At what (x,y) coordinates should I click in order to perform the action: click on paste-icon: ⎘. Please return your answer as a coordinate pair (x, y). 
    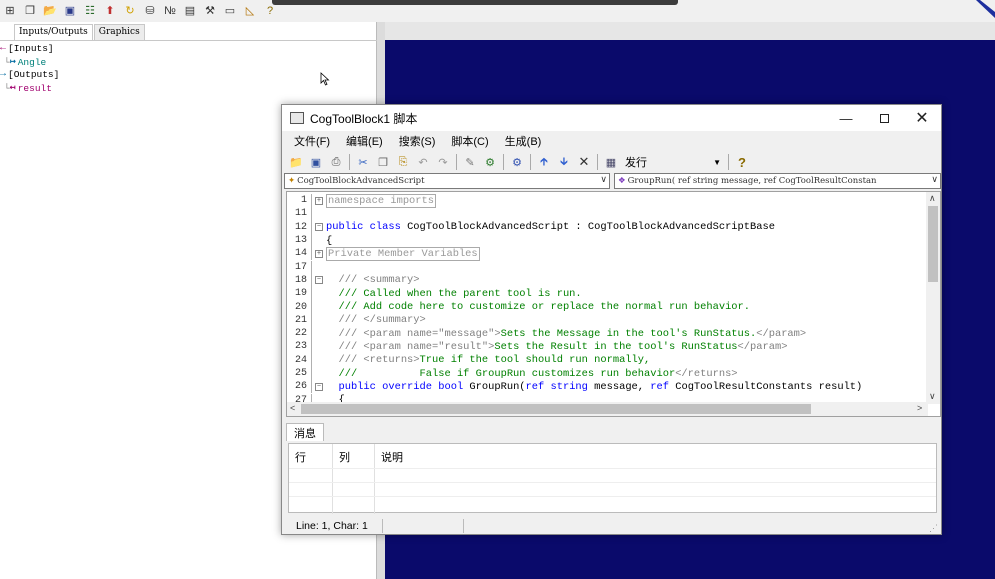
    Looking at the image, I should click on (403, 162).